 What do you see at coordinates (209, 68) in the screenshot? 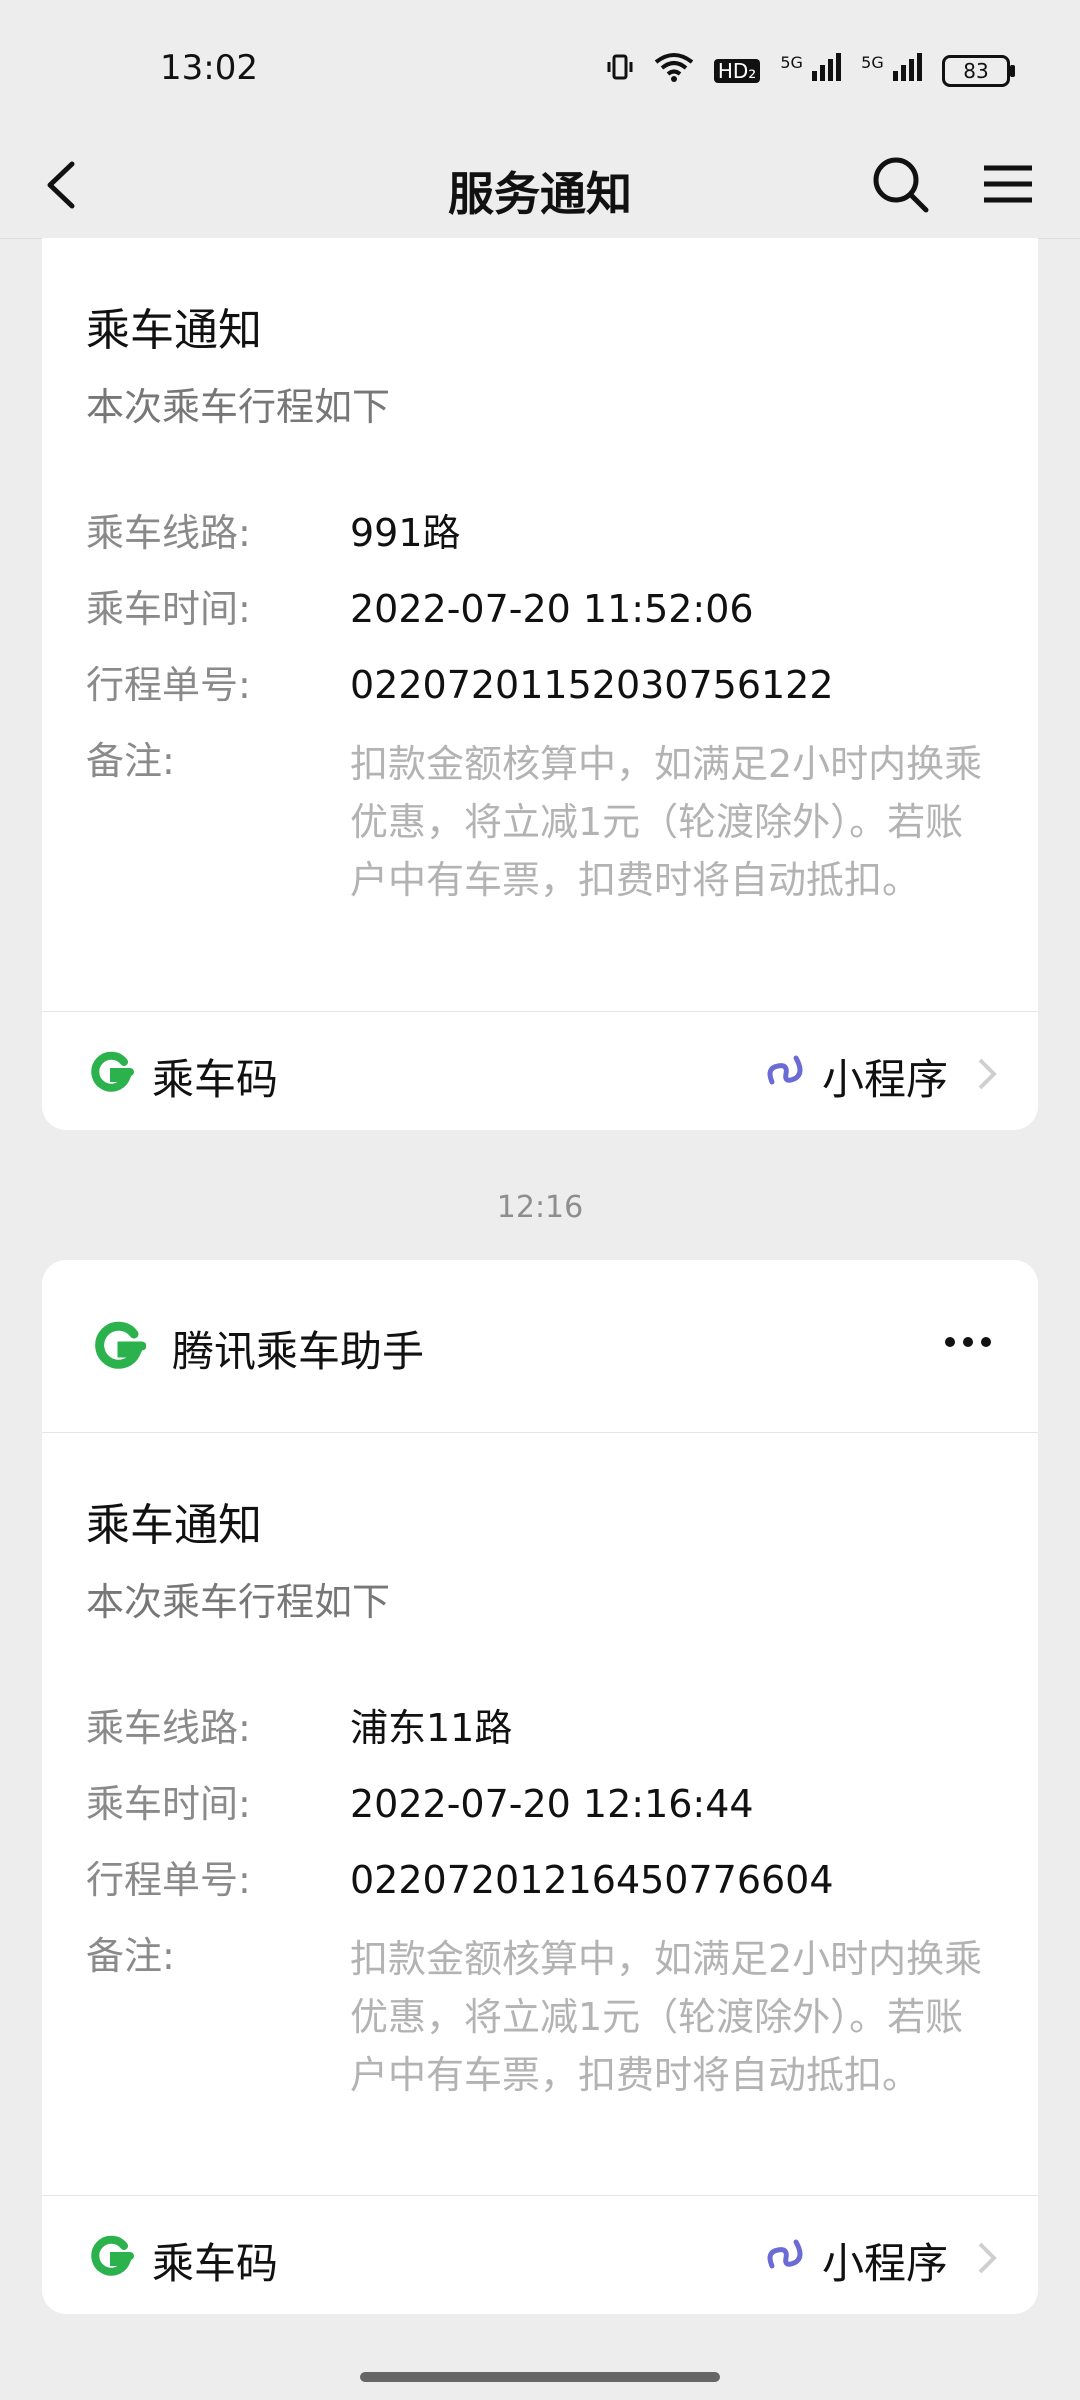
I see `status-time: 13:02` at bounding box center [209, 68].